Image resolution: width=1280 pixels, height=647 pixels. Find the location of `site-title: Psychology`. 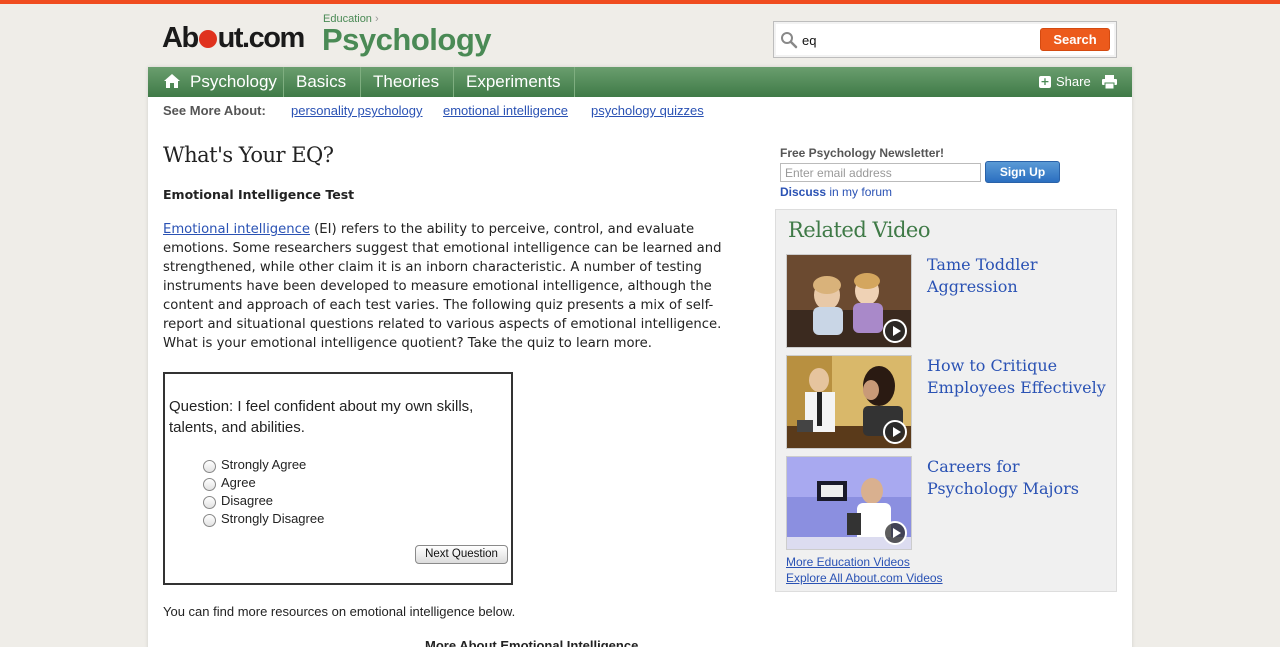

site-title: Psychology is located at coordinates (407, 40).